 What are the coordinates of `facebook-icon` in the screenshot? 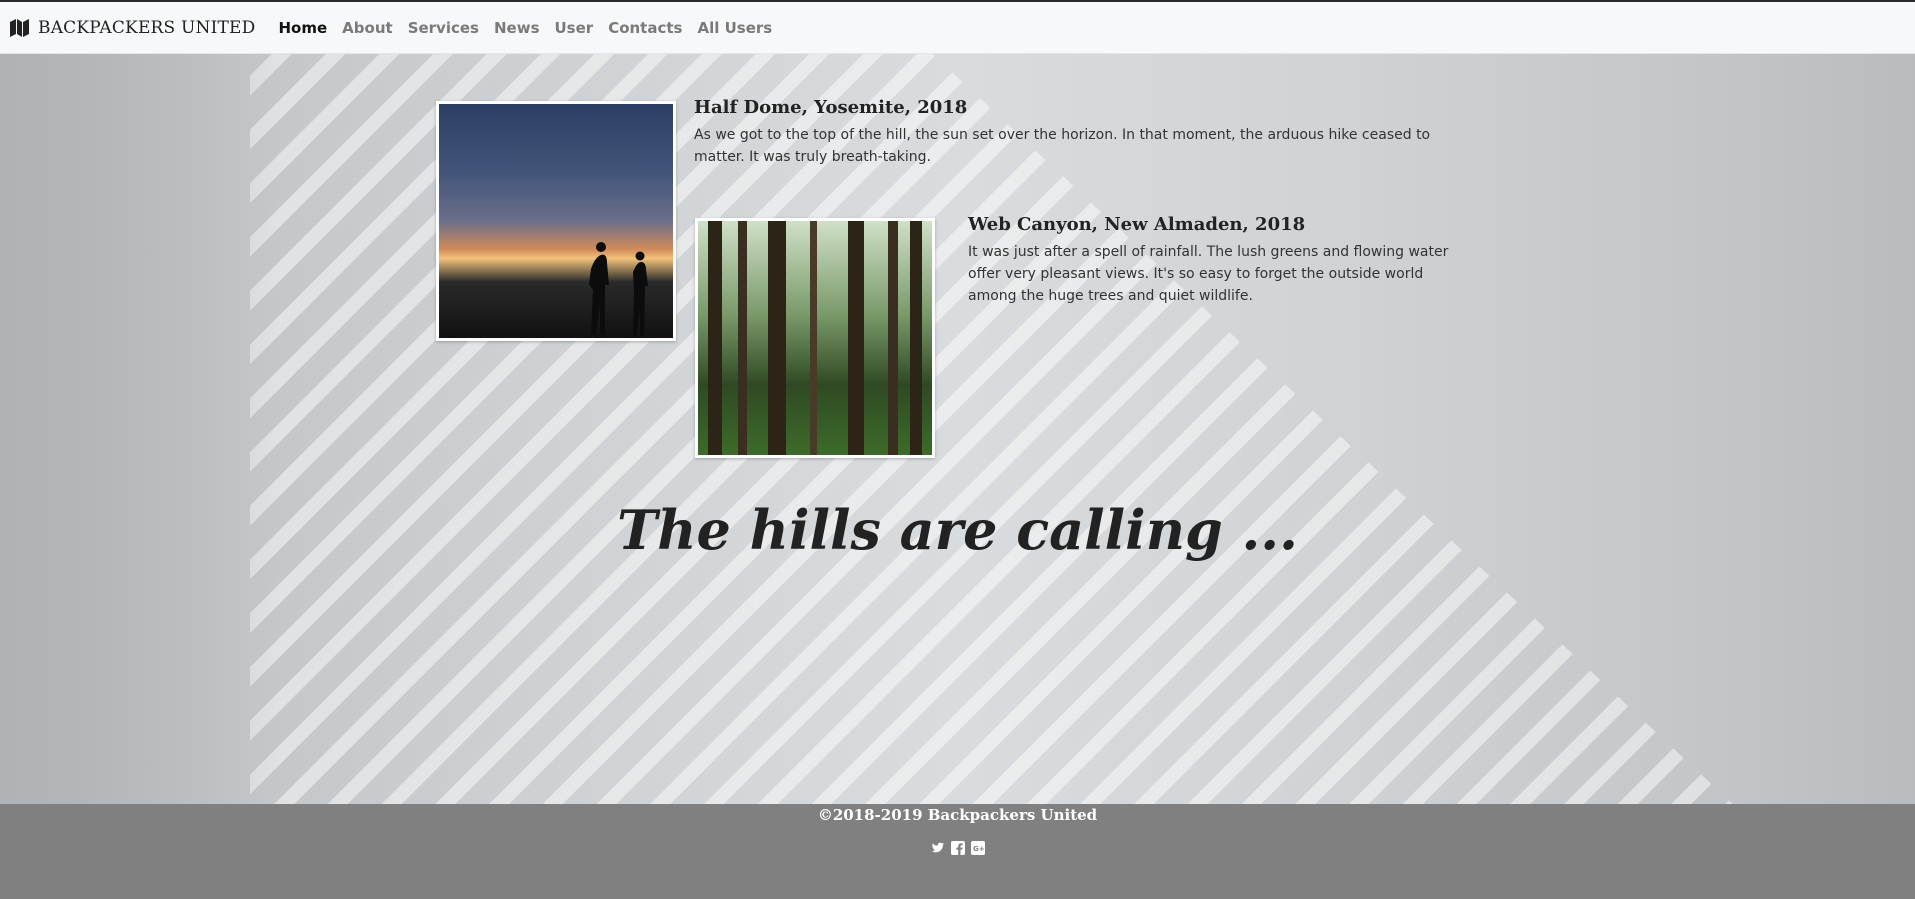 It's located at (957, 847).